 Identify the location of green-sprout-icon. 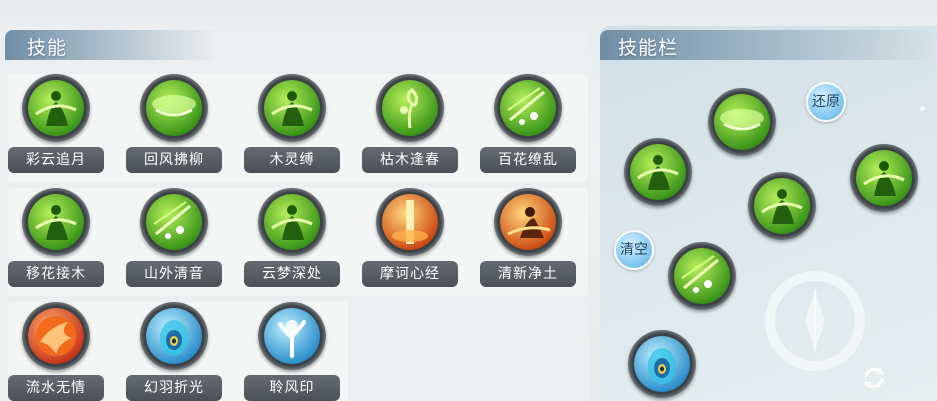
(410, 108).